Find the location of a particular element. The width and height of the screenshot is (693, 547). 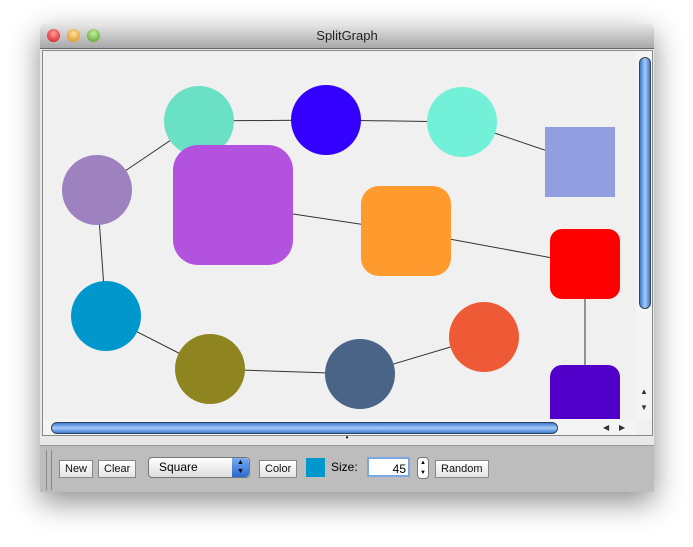

color-button: Color is located at coordinates (278, 469).